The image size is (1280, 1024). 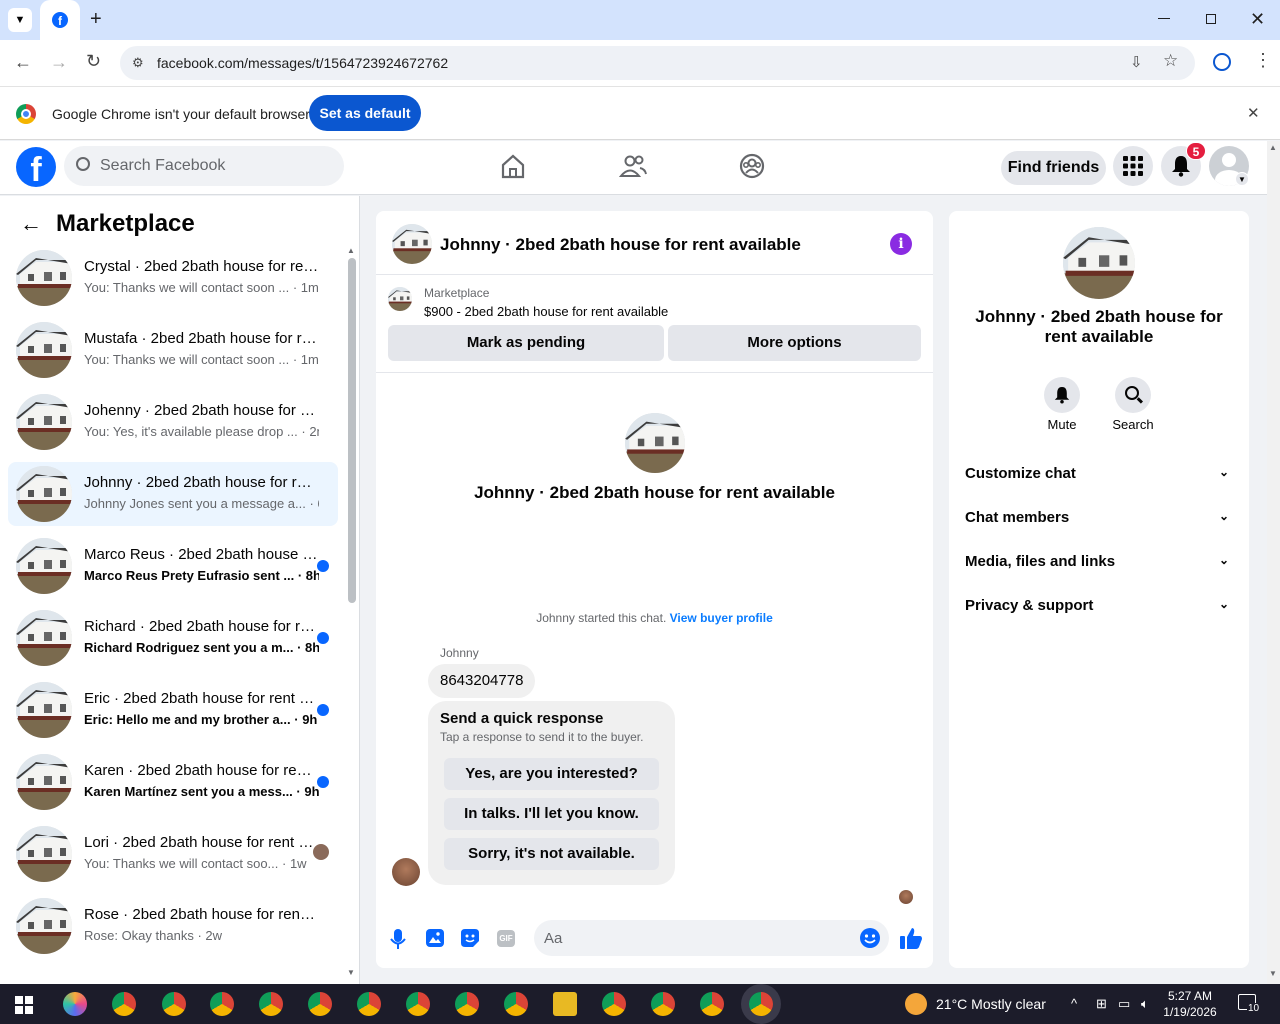 I want to click on photo-icon, so click(x=435, y=938).